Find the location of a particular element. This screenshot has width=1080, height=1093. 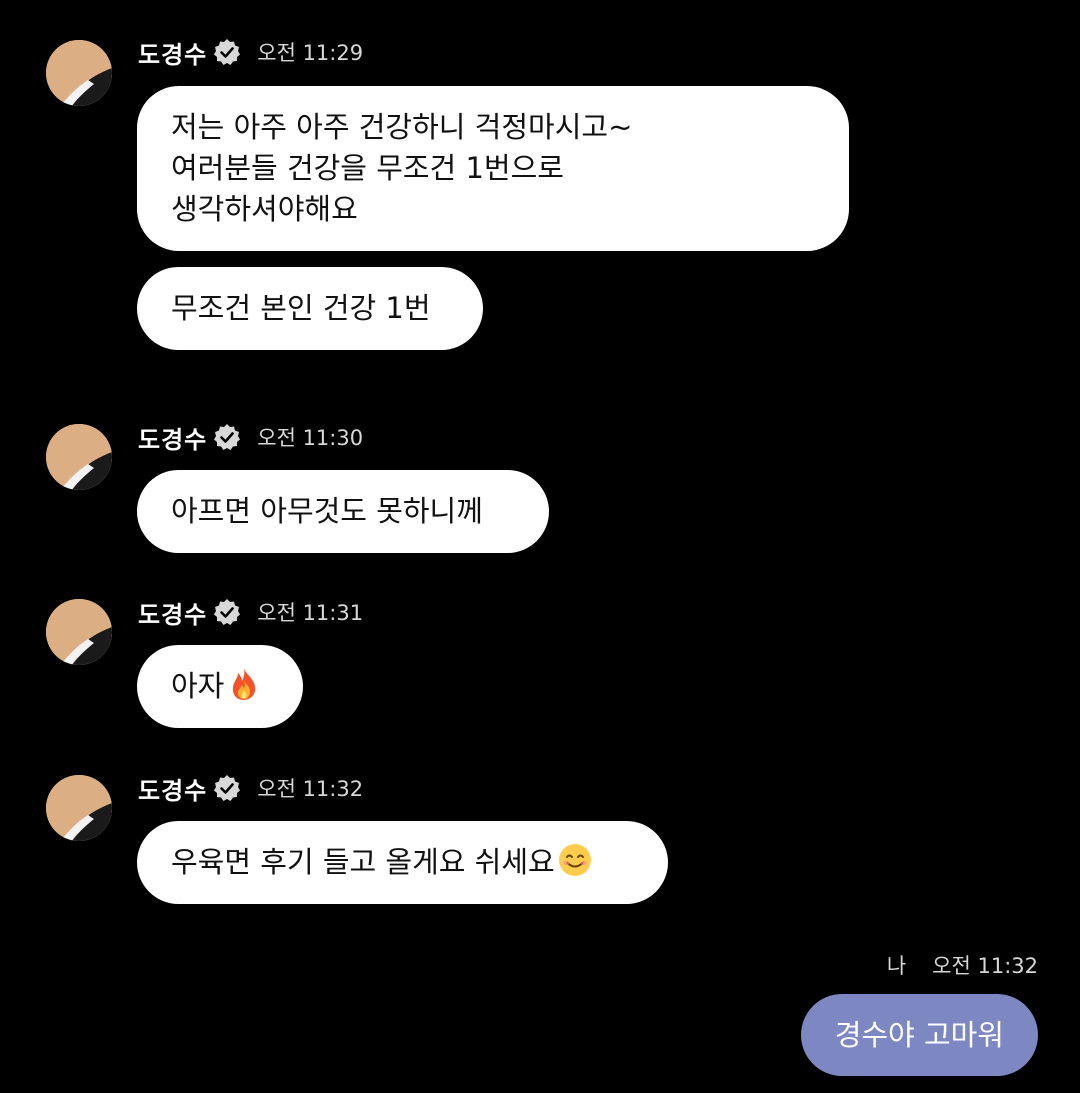

message-meta: 도경수 오전 11:29 is located at coordinates (251, 53).